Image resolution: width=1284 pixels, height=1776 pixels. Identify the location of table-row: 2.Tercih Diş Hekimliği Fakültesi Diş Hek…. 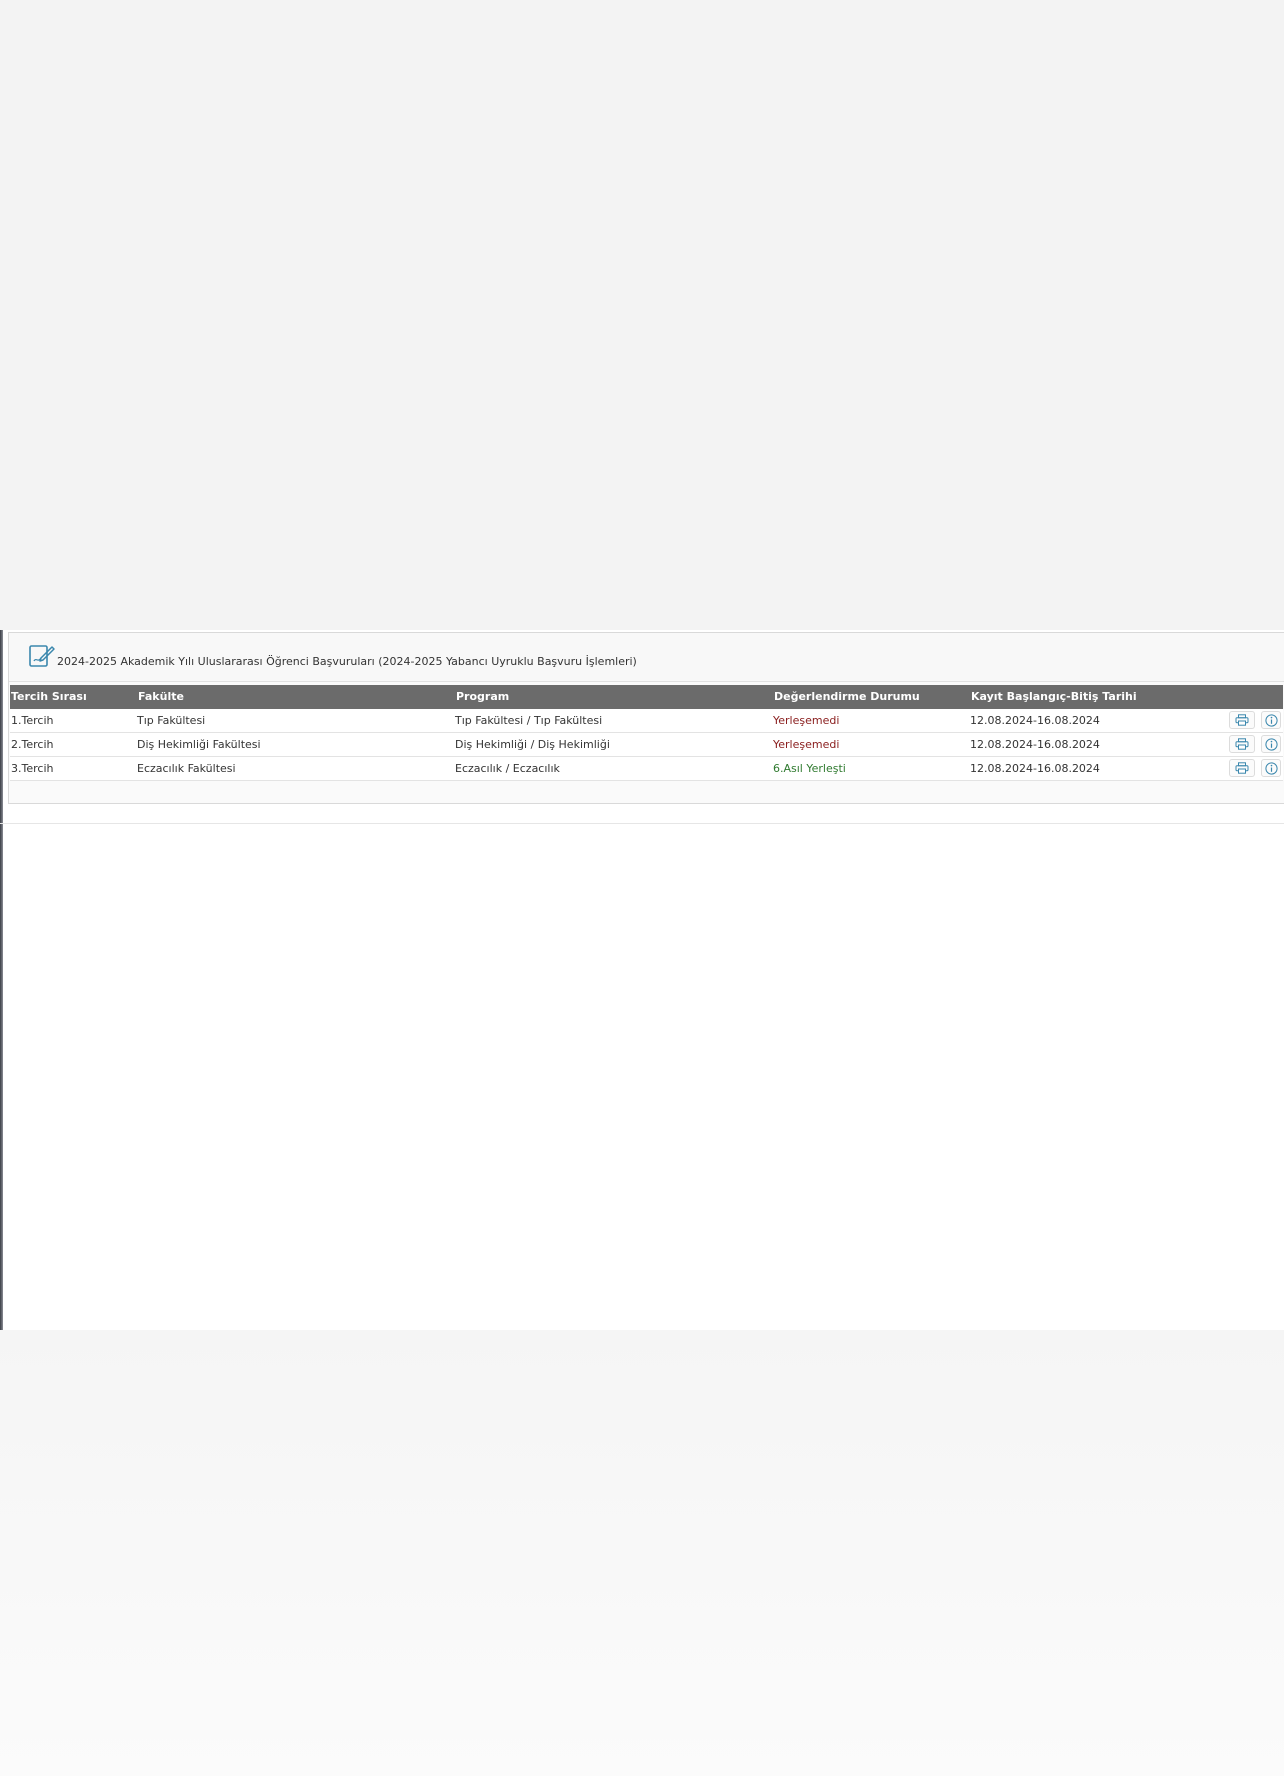
(646, 745).